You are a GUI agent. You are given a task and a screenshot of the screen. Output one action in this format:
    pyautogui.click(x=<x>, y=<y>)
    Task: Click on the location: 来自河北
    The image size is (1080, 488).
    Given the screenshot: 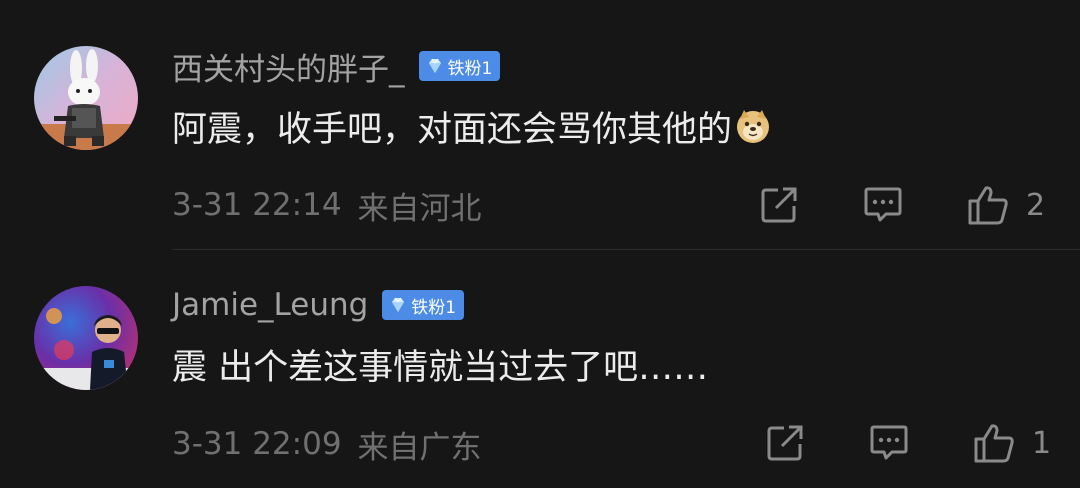 What is the action you would take?
    pyautogui.click(x=419, y=208)
    